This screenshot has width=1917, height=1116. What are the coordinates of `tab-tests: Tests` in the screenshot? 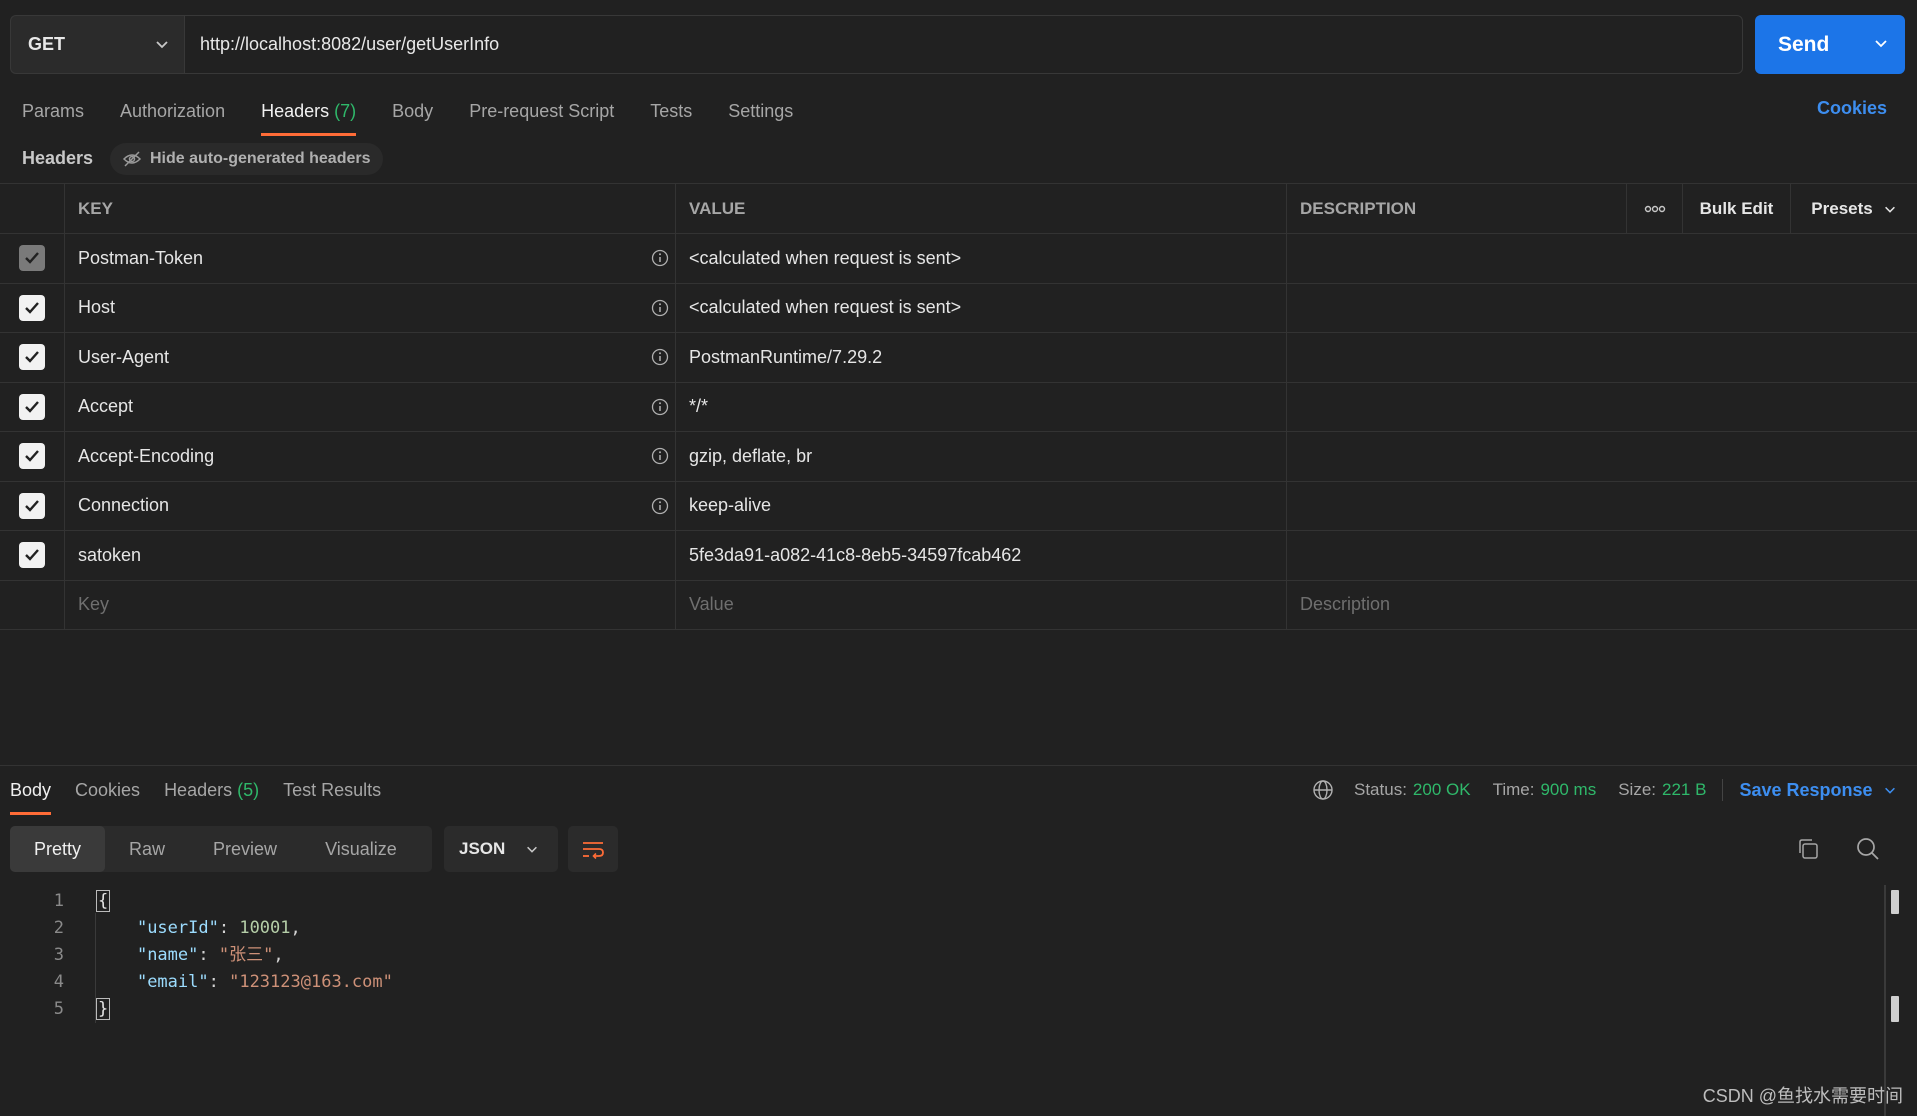 It's located at (671, 116).